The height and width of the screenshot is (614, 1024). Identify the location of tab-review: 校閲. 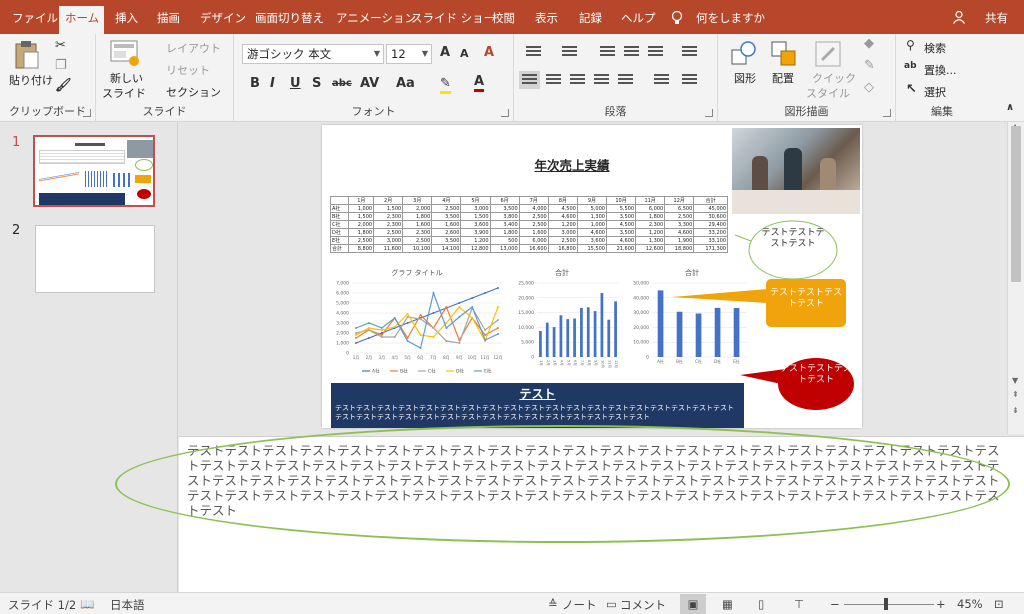
(503, 20).